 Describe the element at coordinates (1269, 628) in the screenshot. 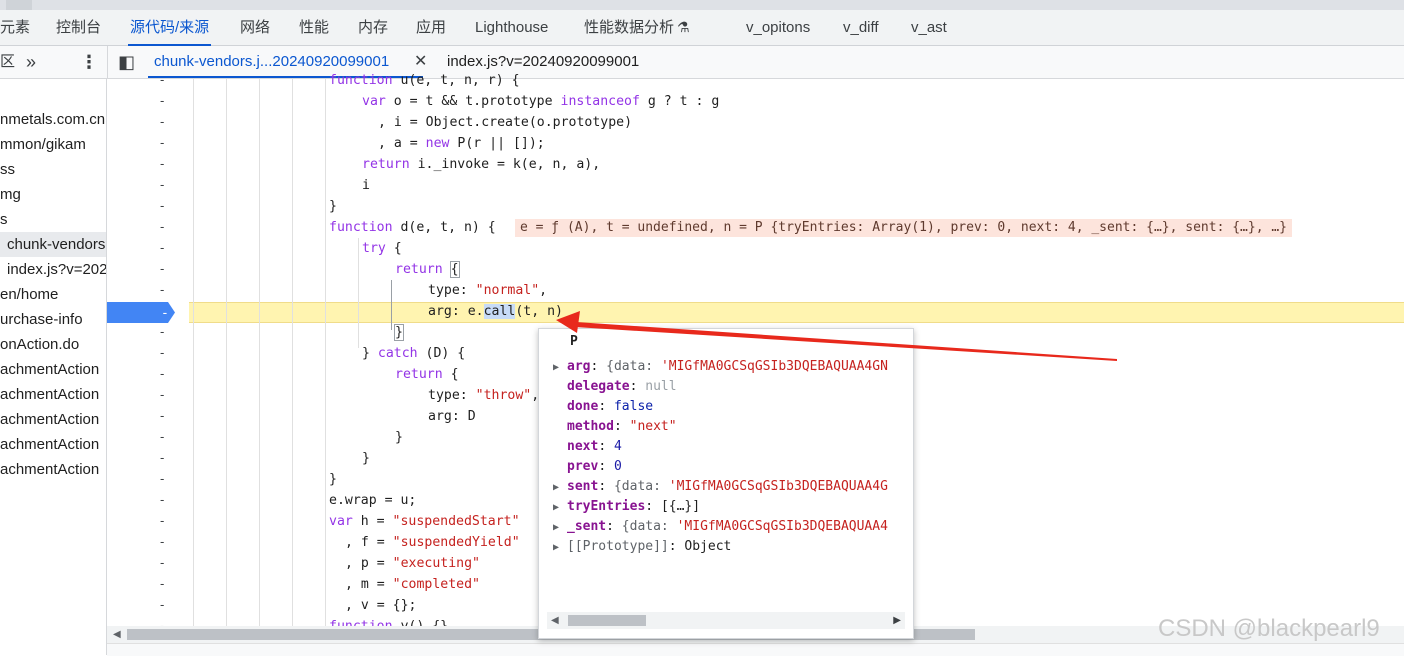

I see `watermark: CSDN @blackpearl9` at that location.